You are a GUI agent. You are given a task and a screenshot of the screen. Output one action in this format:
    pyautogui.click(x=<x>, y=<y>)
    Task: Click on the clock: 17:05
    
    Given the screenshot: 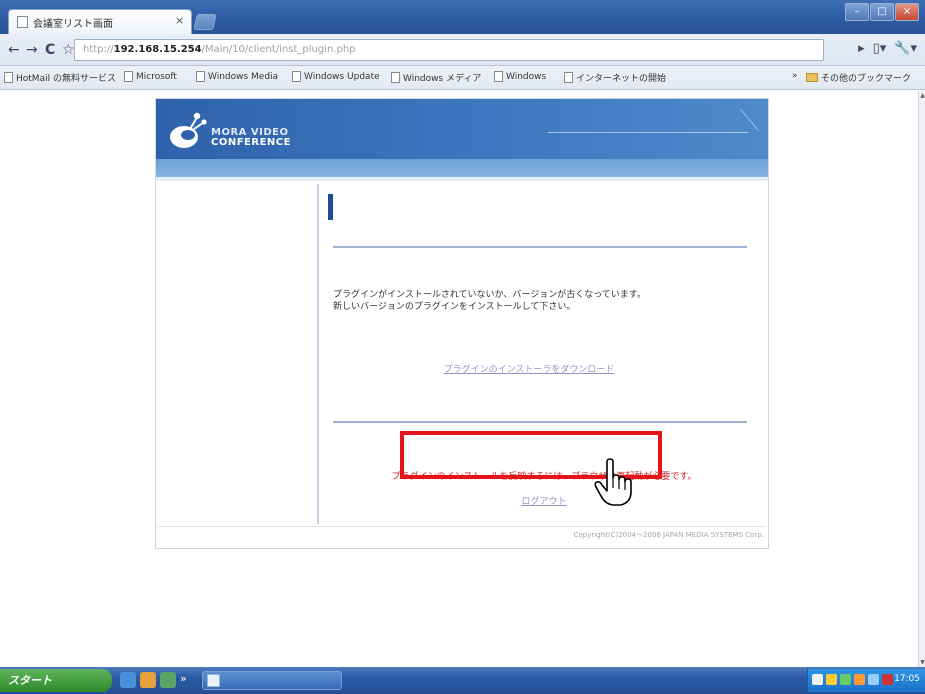 What is the action you would take?
    pyautogui.click(x=907, y=679)
    